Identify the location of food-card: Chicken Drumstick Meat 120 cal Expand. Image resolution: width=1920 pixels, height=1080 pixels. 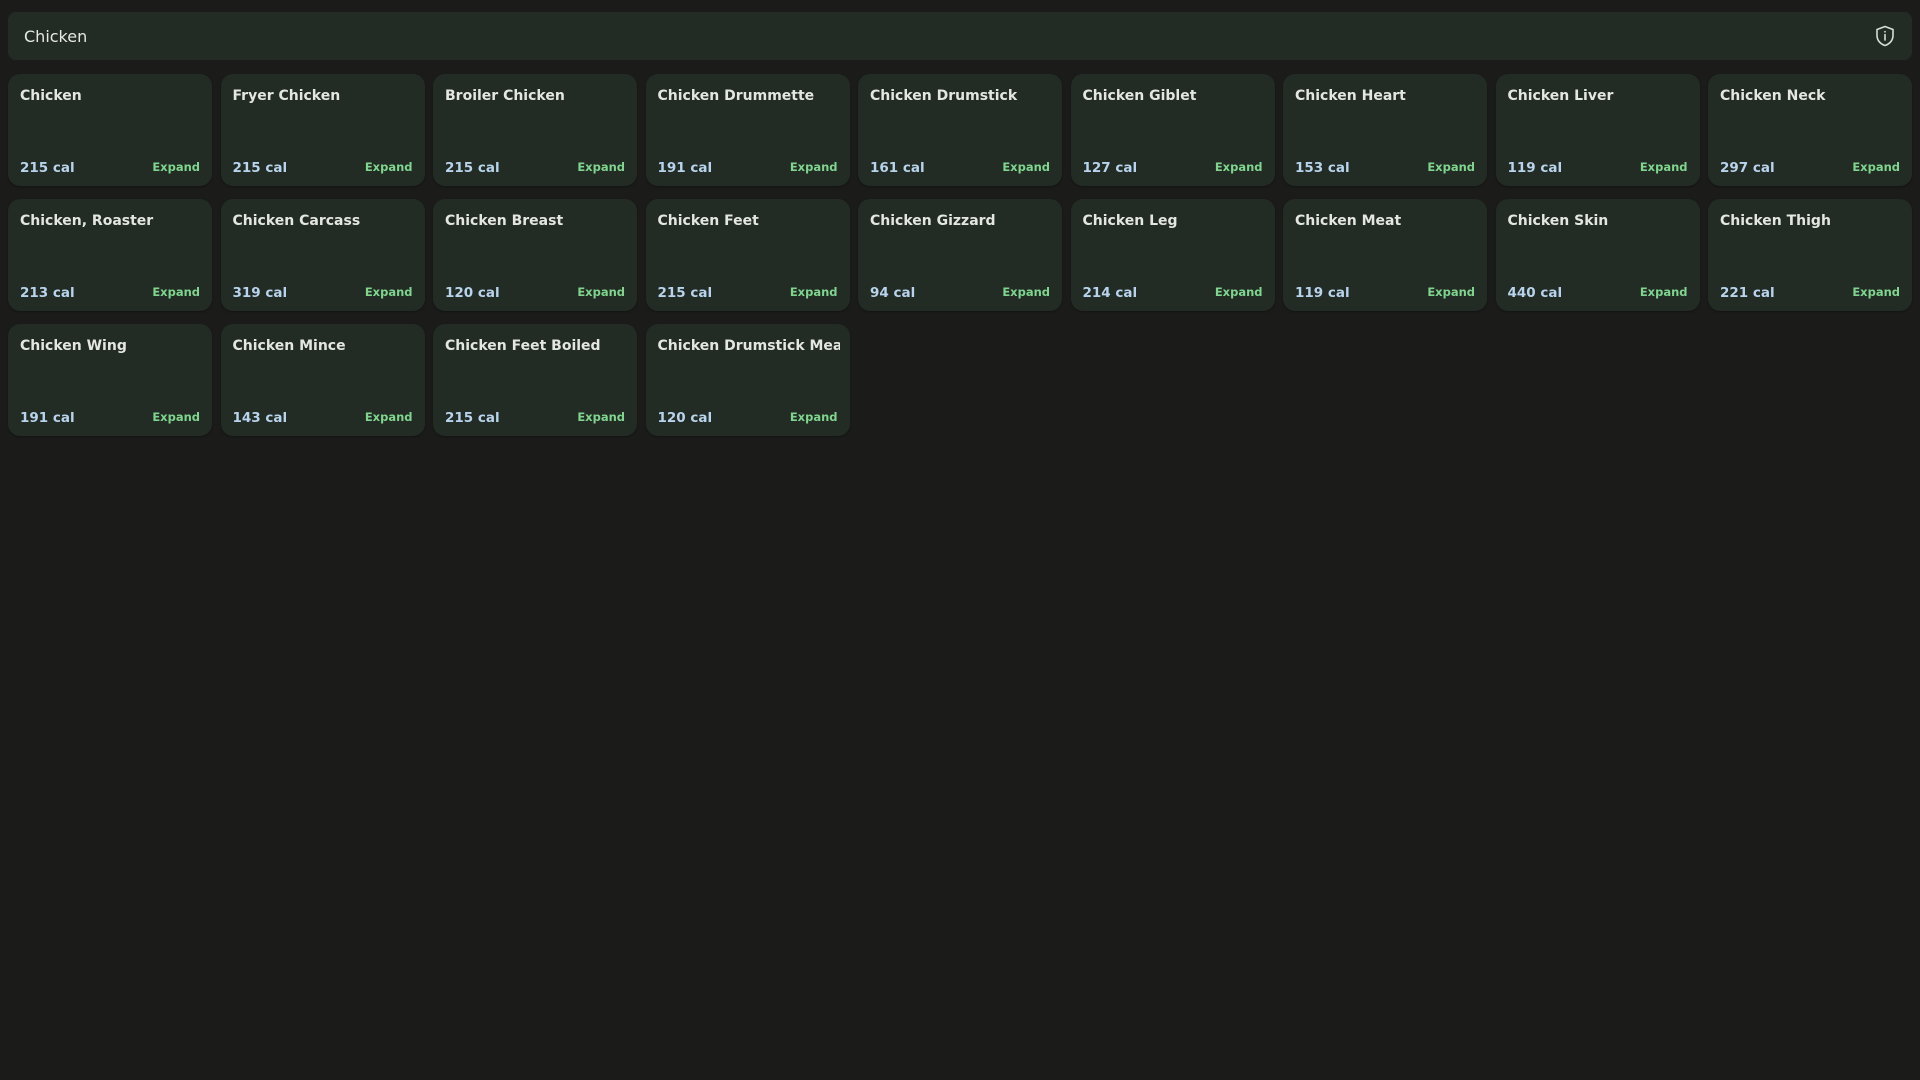
(747, 380).